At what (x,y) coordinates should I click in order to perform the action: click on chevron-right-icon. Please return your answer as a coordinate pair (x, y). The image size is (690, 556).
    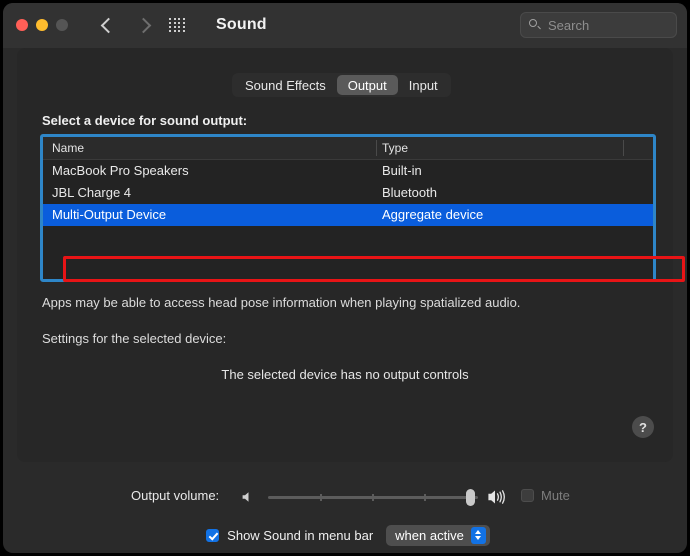
    Looking at the image, I should click on (143, 25).